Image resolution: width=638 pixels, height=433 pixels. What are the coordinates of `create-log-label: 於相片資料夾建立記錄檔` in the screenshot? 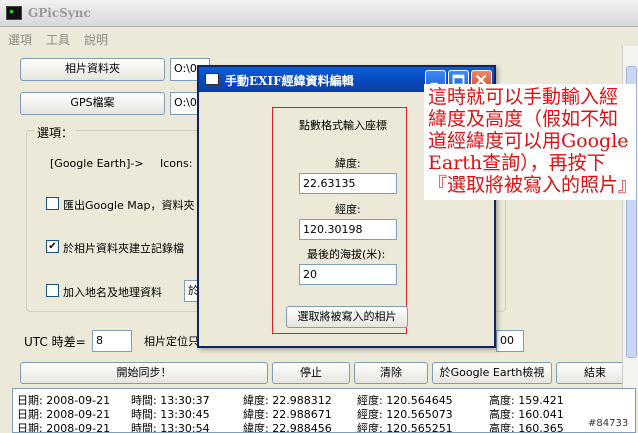 It's located at (123, 248).